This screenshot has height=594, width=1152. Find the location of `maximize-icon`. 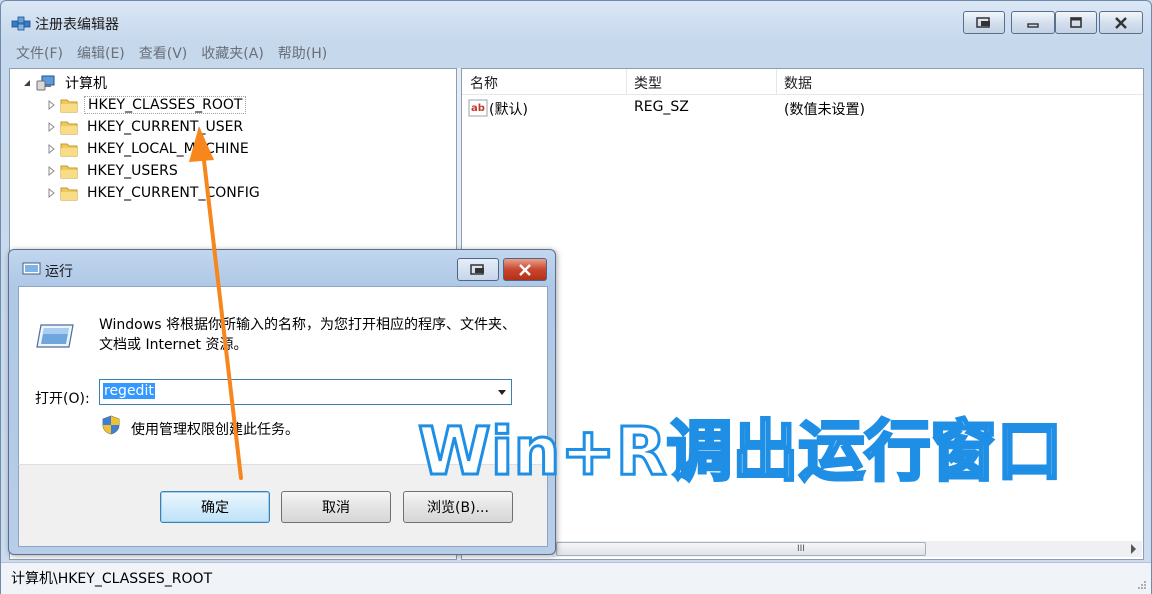

maximize-icon is located at coordinates (1076, 22).